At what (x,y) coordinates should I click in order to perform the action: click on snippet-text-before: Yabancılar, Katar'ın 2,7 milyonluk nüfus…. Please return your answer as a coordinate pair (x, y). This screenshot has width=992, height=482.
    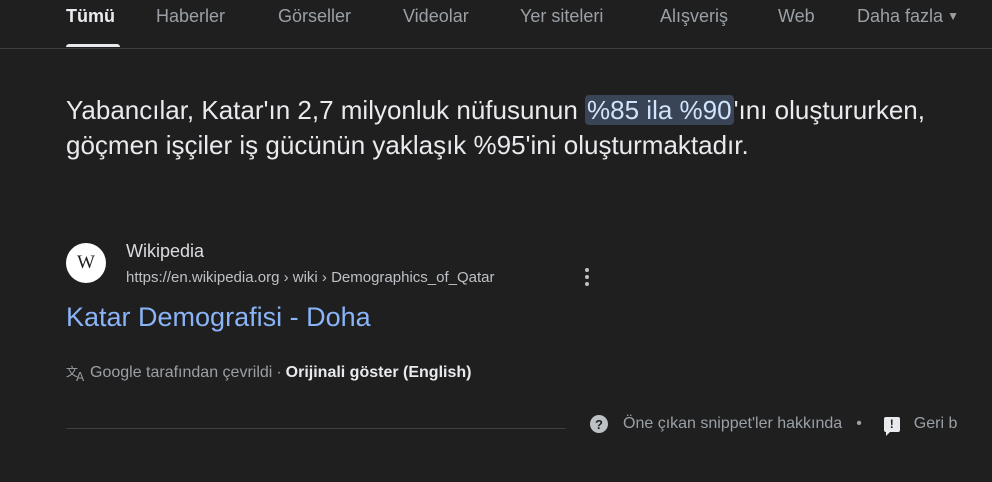
    Looking at the image, I should click on (326, 110).